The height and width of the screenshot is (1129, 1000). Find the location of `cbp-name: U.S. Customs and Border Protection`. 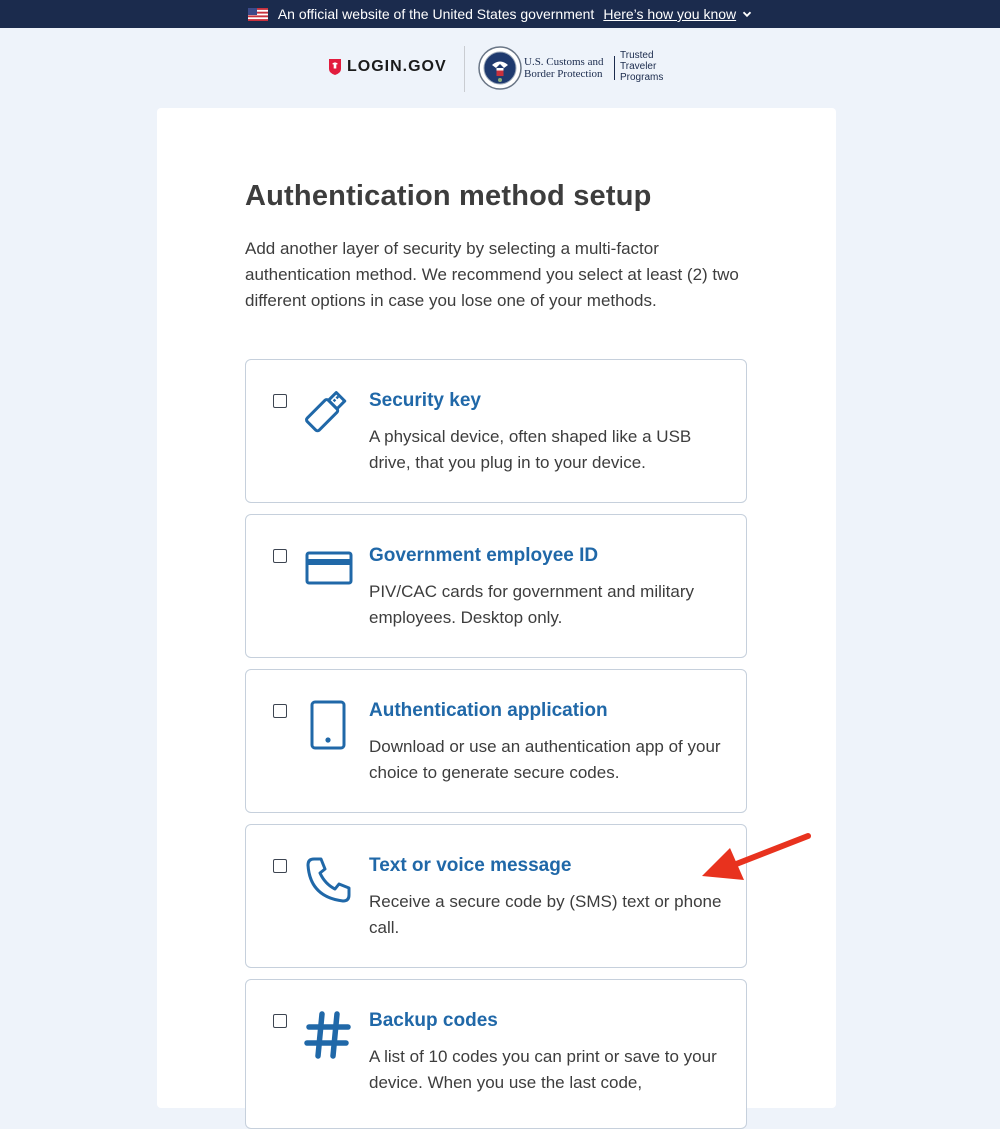

cbp-name: U.S. Customs and Border Protection is located at coordinates (563, 68).